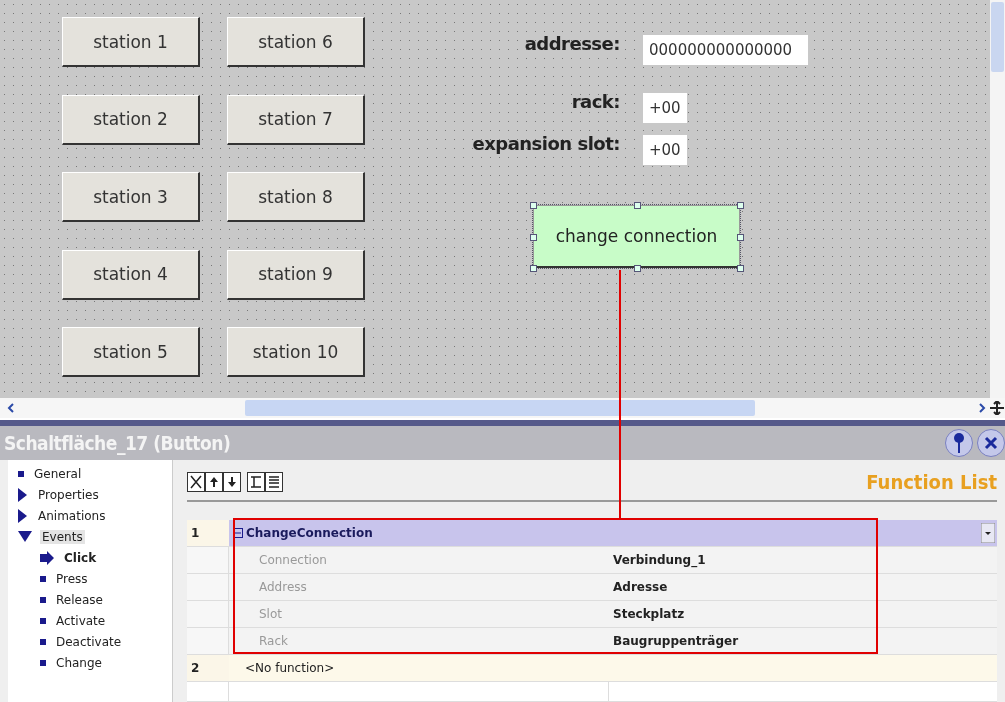 This screenshot has width=1005, height=702. What do you see at coordinates (68, 494) in the screenshot?
I see `nav-item: Properties` at bounding box center [68, 494].